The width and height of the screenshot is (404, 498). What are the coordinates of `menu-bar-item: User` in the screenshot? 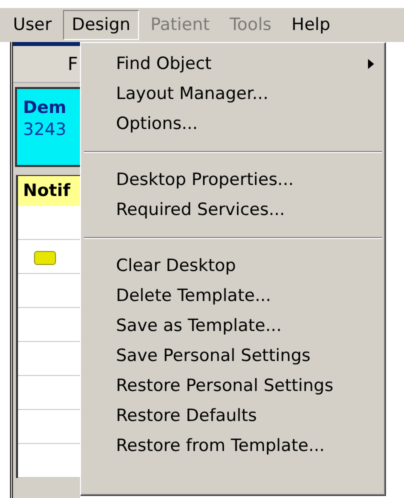 It's located at (32, 25).